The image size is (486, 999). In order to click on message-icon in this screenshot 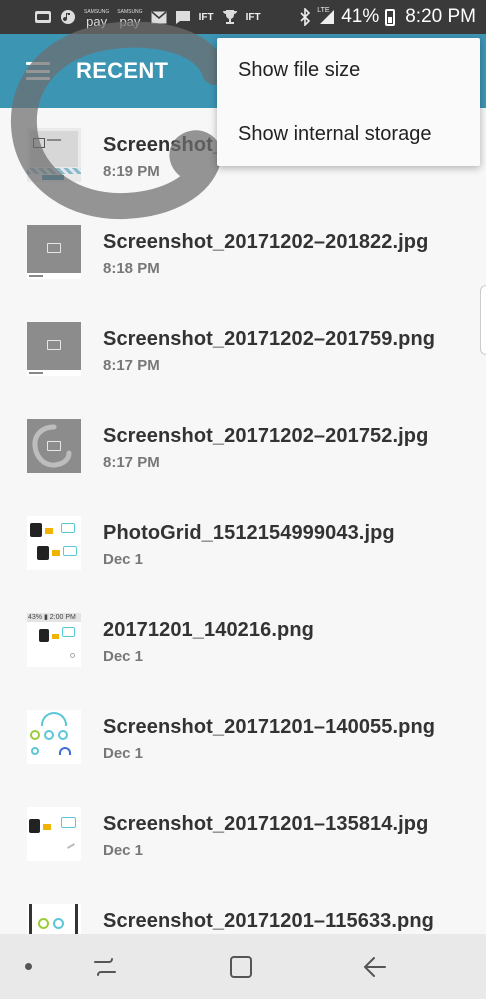, I will do `click(183, 17)`.